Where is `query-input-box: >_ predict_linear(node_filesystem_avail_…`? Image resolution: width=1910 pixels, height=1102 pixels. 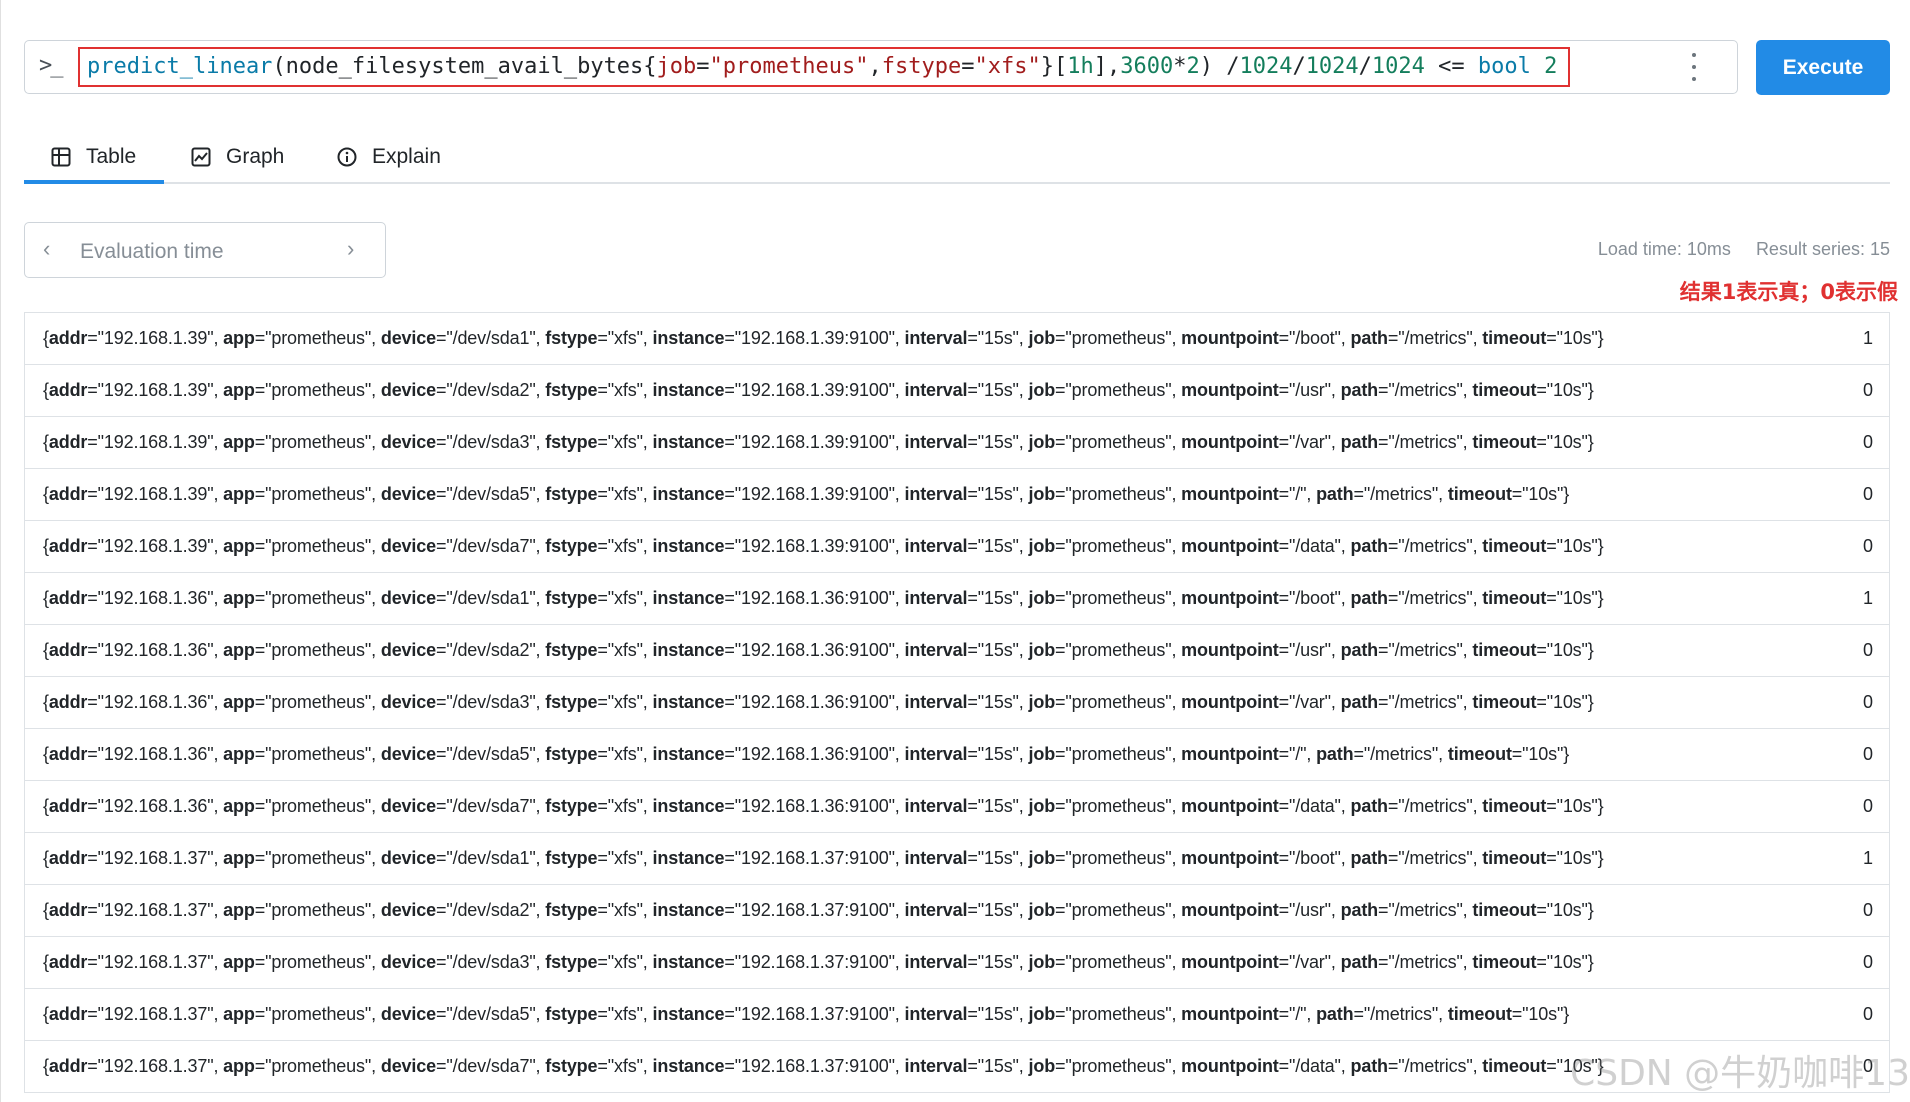 query-input-box: >_ predict_linear(node_filesystem_avail_… is located at coordinates (881, 67).